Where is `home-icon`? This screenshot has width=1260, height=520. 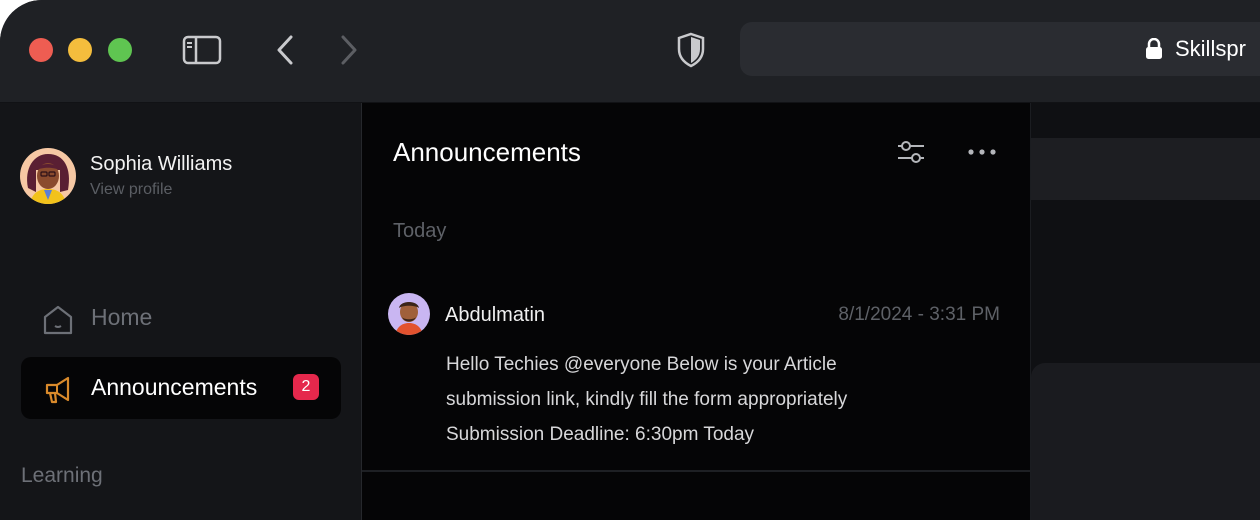 home-icon is located at coordinates (58, 322).